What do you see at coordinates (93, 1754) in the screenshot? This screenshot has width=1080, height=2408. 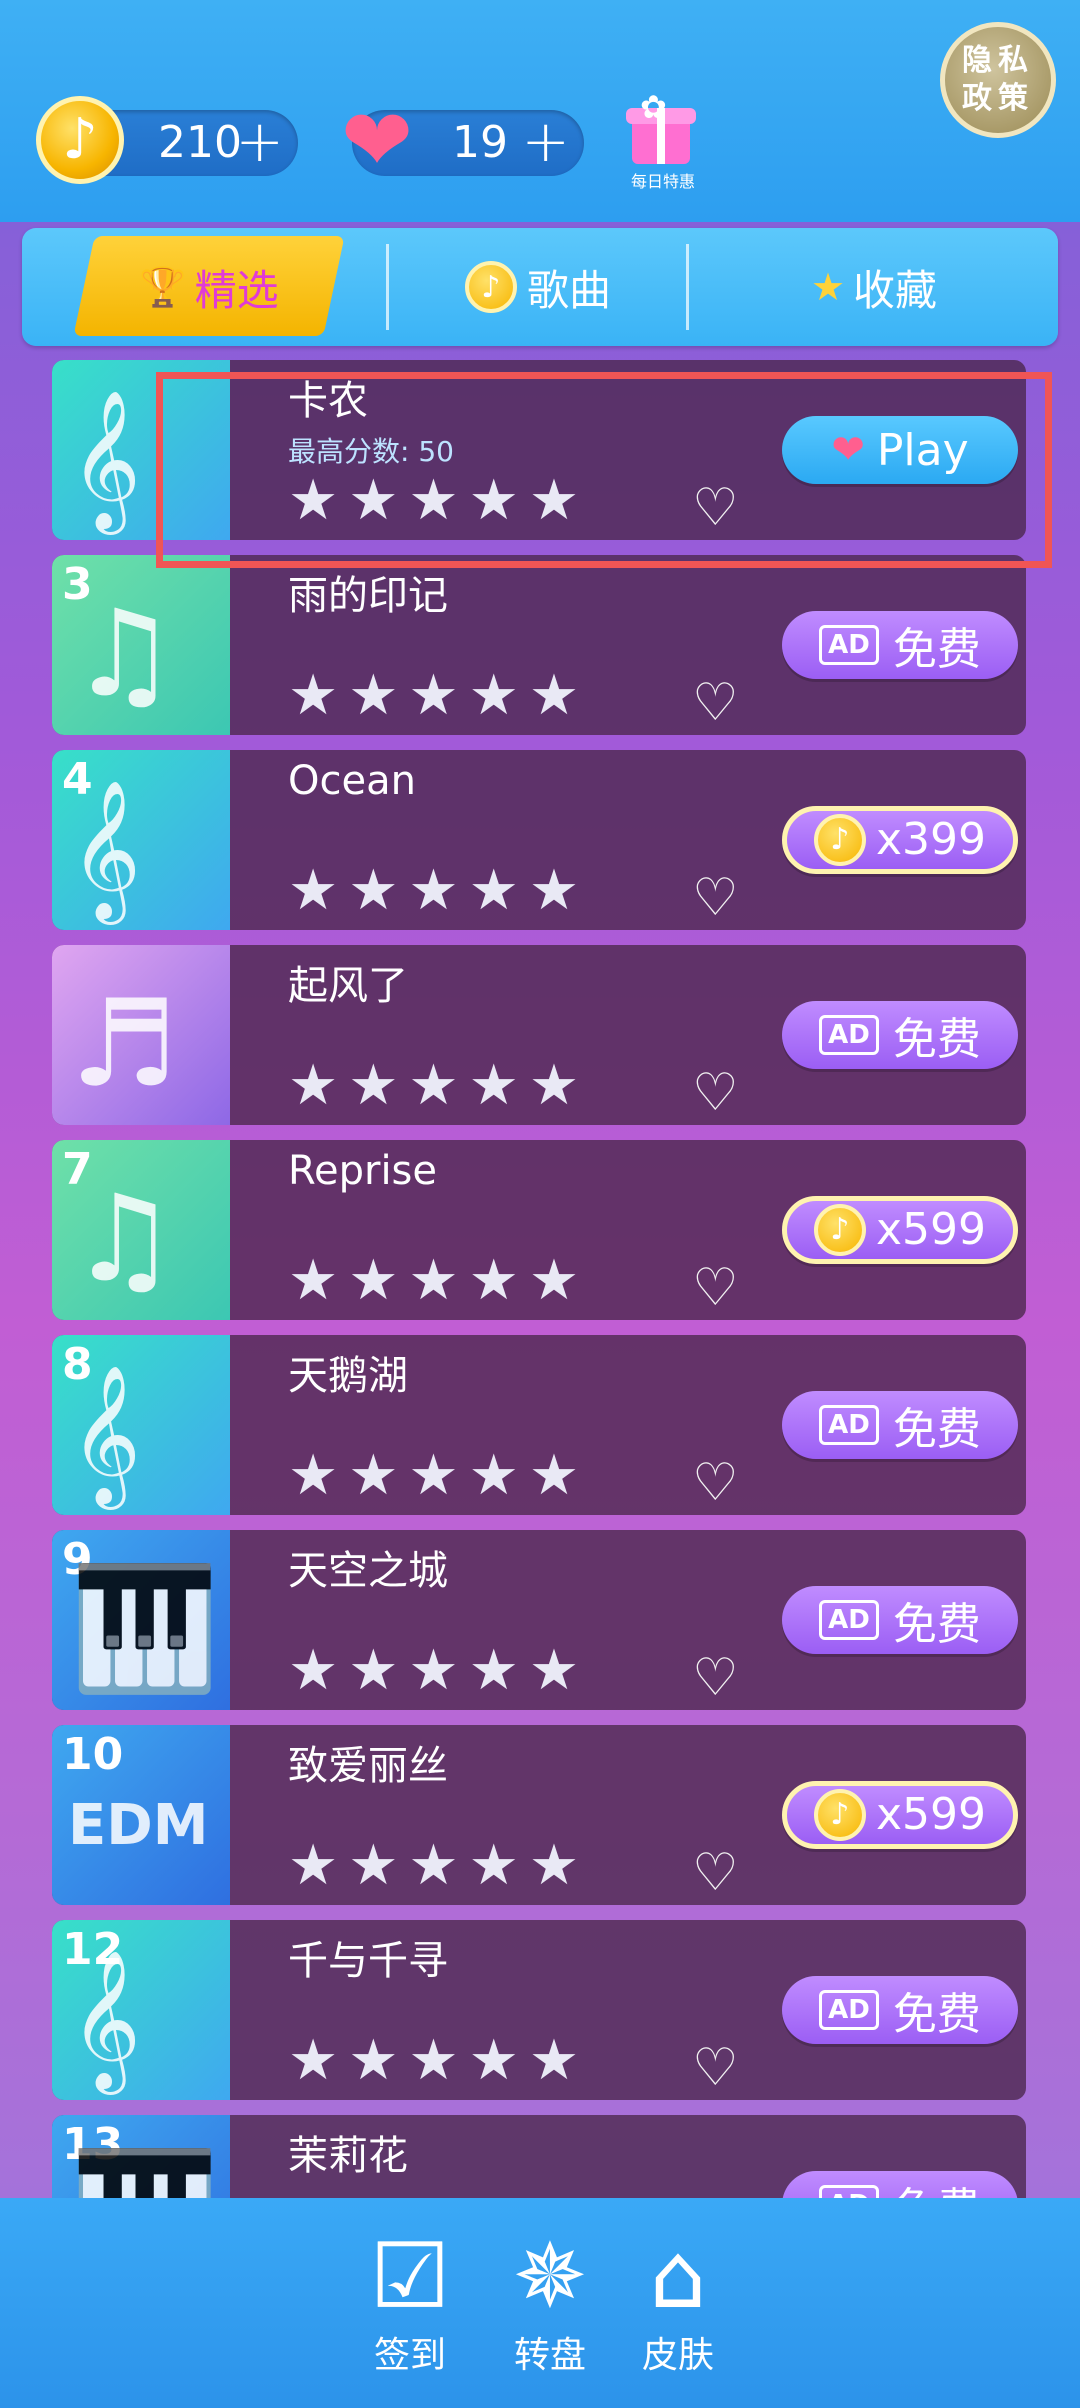 I see `song-number: 10` at bounding box center [93, 1754].